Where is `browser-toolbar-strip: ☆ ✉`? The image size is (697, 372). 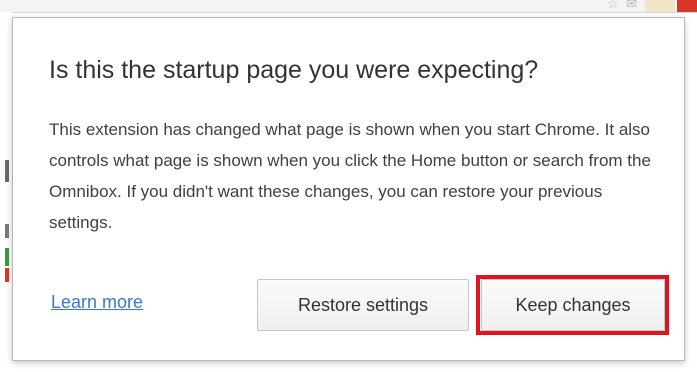 browser-toolbar-strip: ☆ ✉ is located at coordinates (348, 6).